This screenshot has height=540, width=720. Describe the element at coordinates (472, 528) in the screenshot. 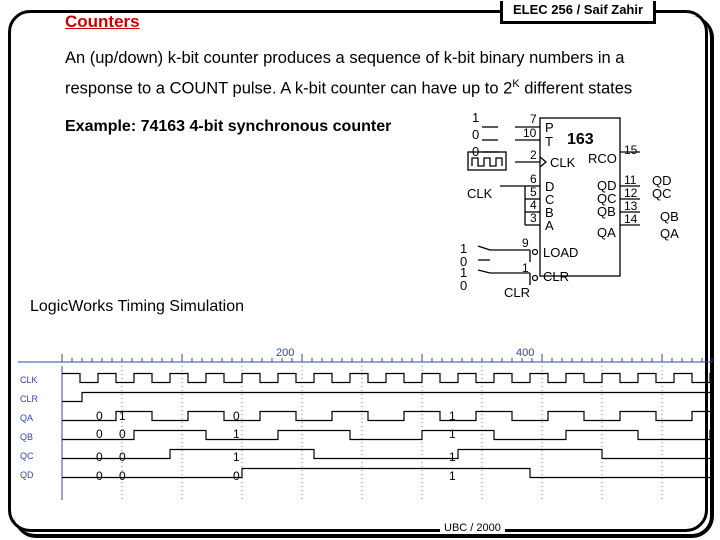

I see `footer-note: UBC / 2000` at that location.